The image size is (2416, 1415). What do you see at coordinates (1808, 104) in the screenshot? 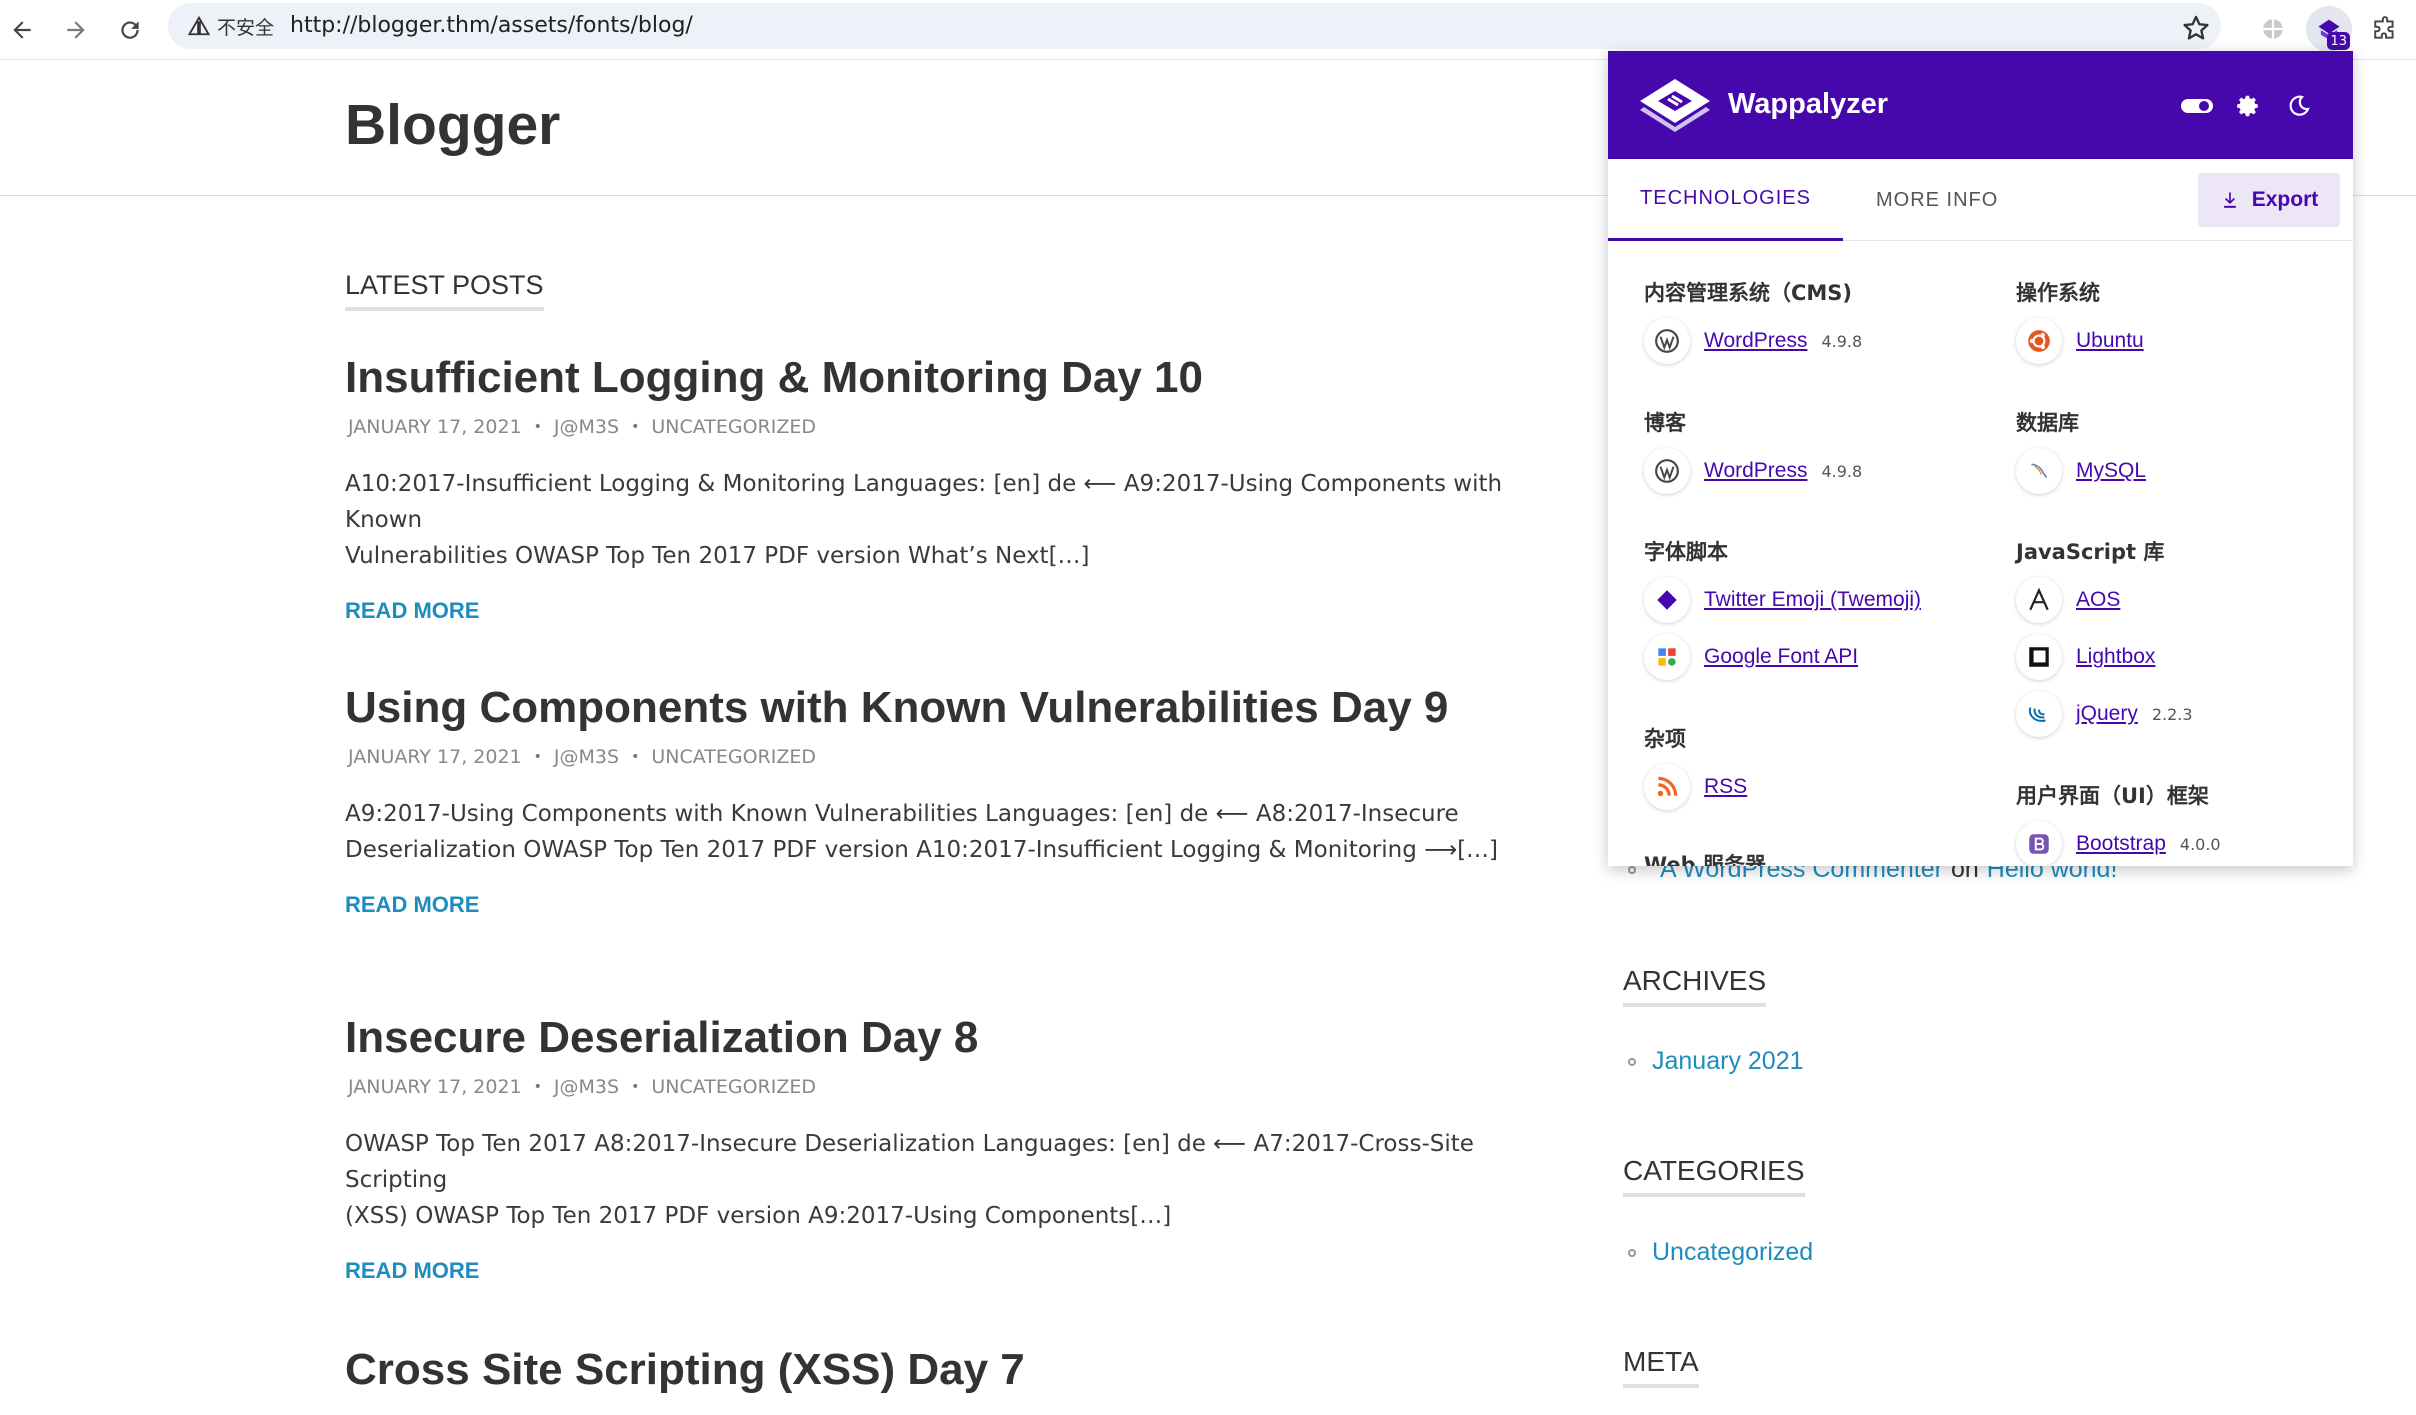
I see `wappalyzer-title: Wappalyzer` at bounding box center [1808, 104].